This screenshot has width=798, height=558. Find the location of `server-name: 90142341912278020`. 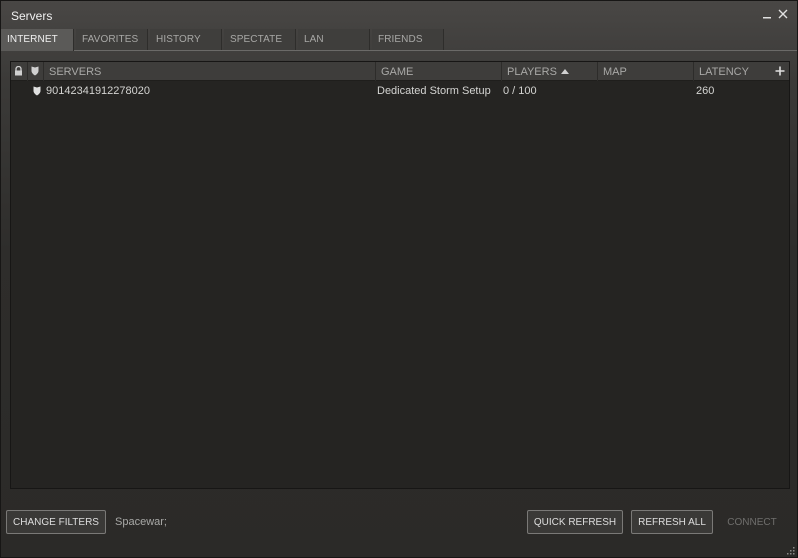

server-name: 90142341912278020 is located at coordinates (98, 91).